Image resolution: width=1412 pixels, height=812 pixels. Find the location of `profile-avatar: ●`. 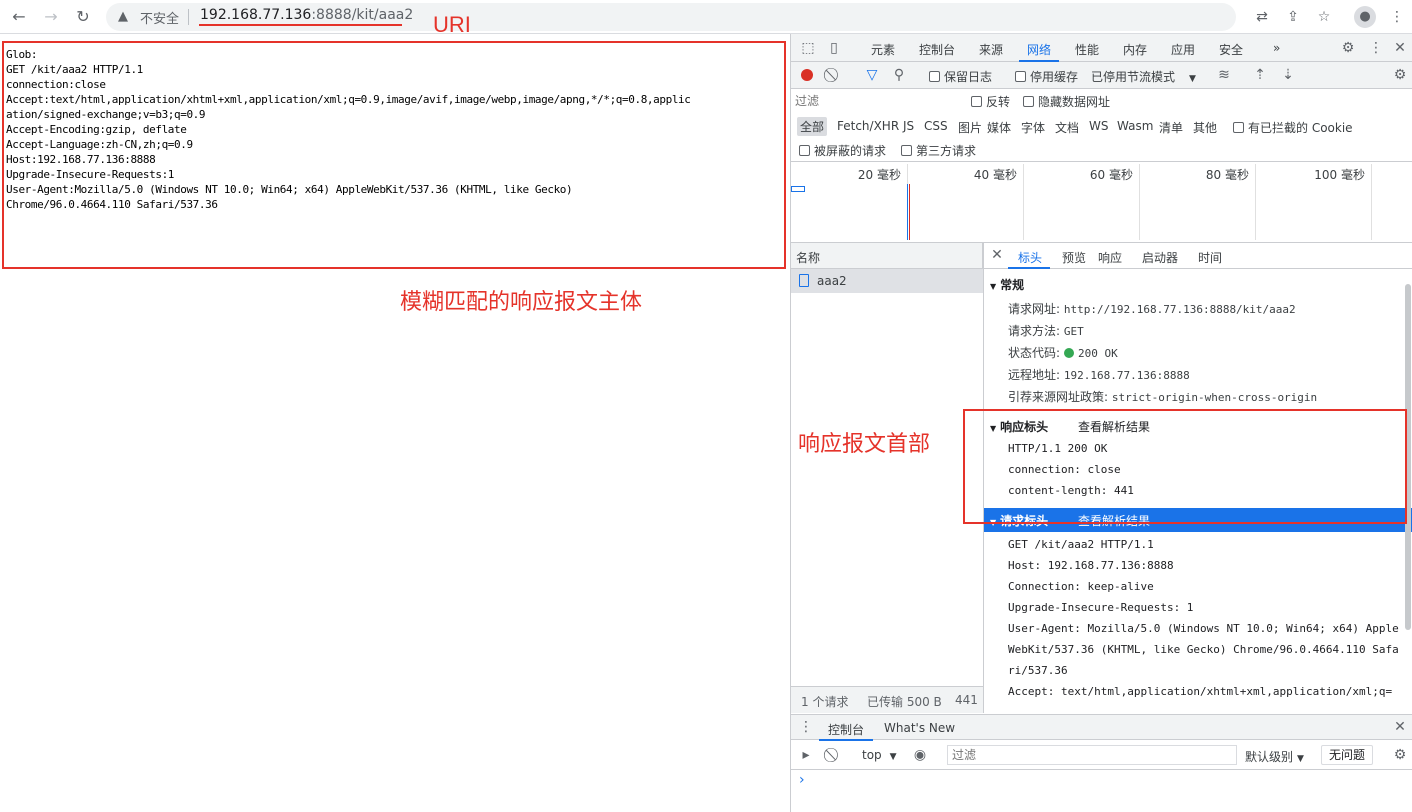

profile-avatar: ● is located at coordinates (1365, 17).